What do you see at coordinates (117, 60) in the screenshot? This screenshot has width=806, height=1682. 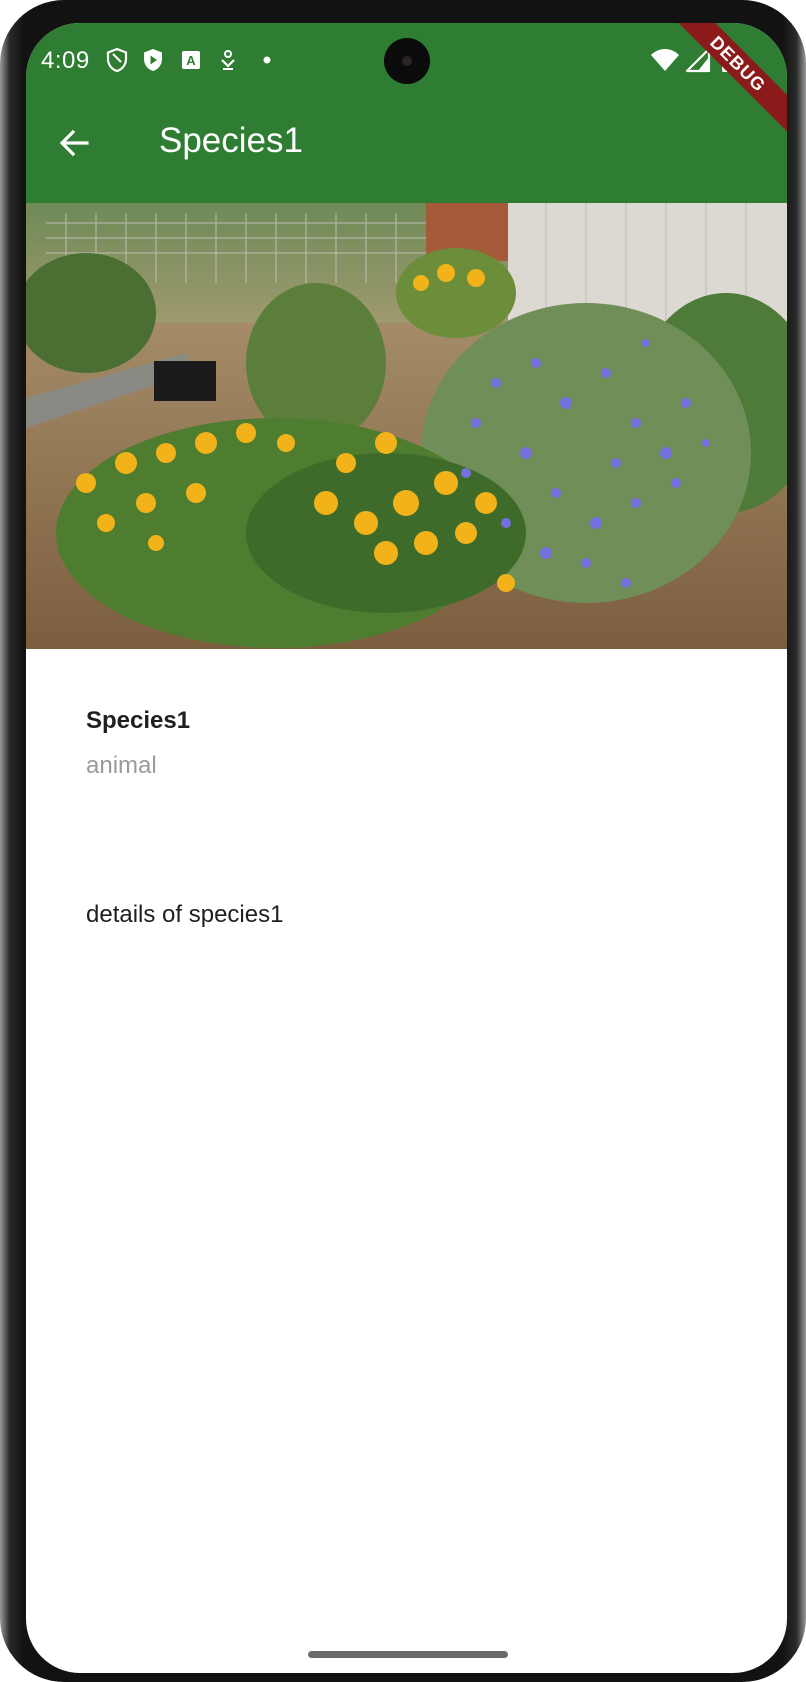 I see `shield-outline-icon` at bounding box center [117, 60].